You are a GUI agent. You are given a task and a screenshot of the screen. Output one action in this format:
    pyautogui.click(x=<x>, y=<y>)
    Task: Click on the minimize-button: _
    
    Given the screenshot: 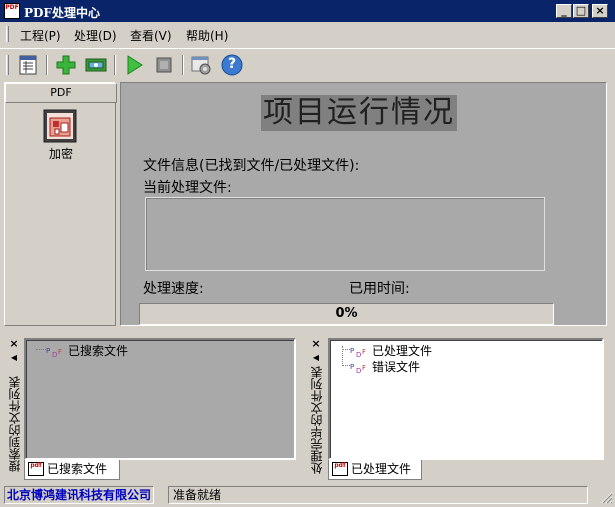 What is the action you would take?
    pyautogui.click(x=564, y=11)
    